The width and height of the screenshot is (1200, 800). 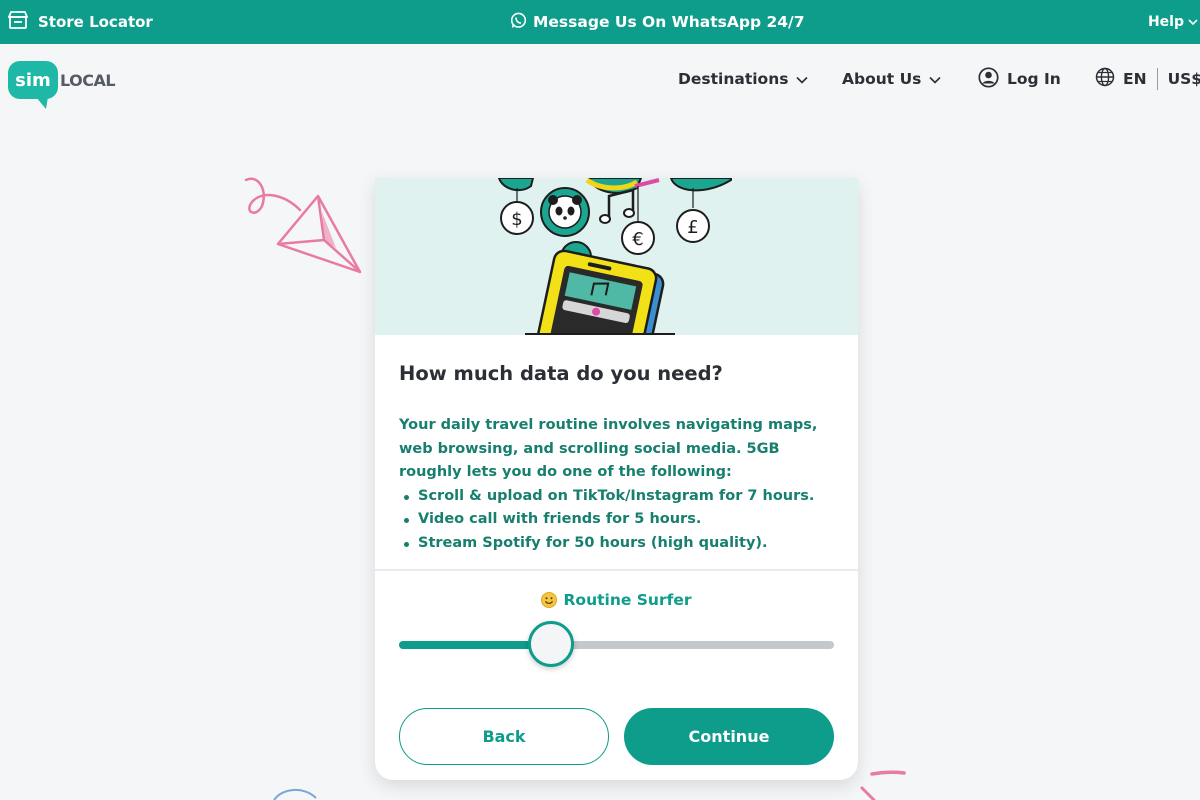 I want to click on blue-arc-decoration, so click(x=295, y=794).